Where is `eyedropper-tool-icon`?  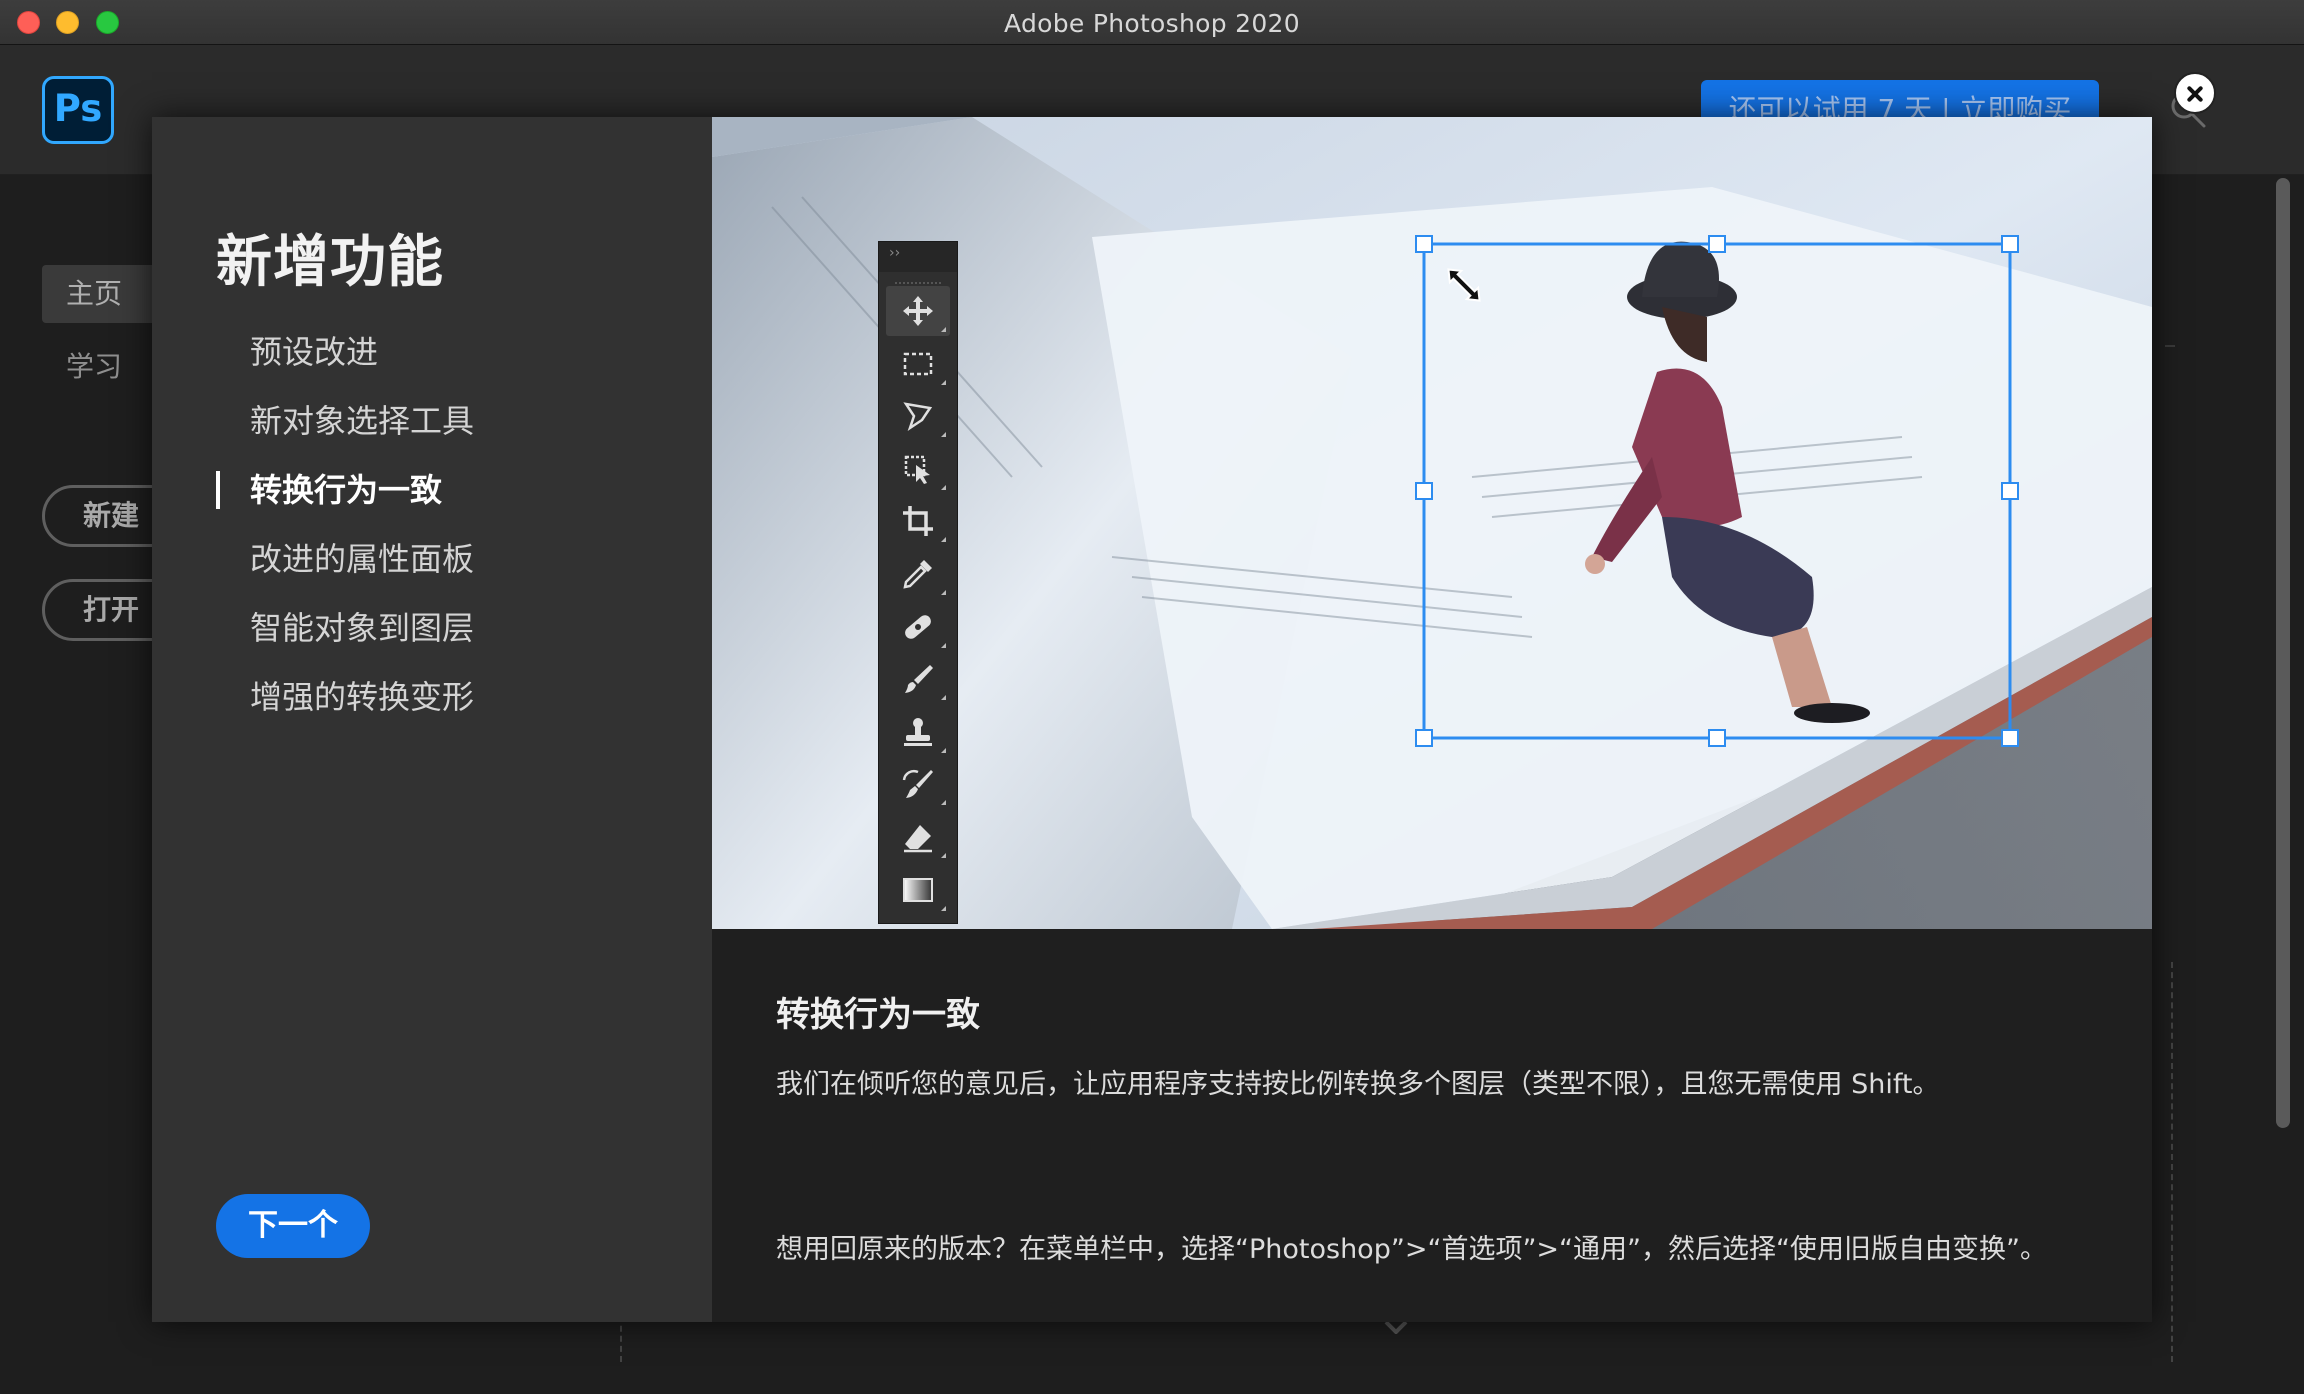
eyedropper-tool-icon is located at coordinates (918, 574).